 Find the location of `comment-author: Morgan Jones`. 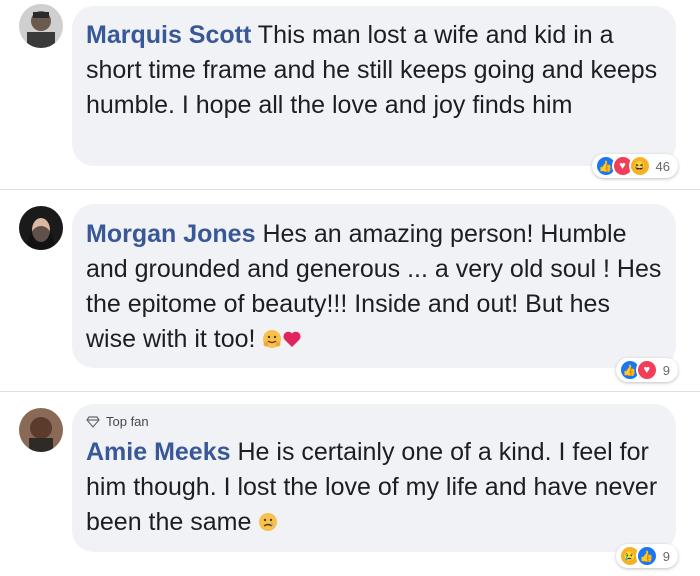

comment-author: Morgan Jones is located at coordinates (170, 234).